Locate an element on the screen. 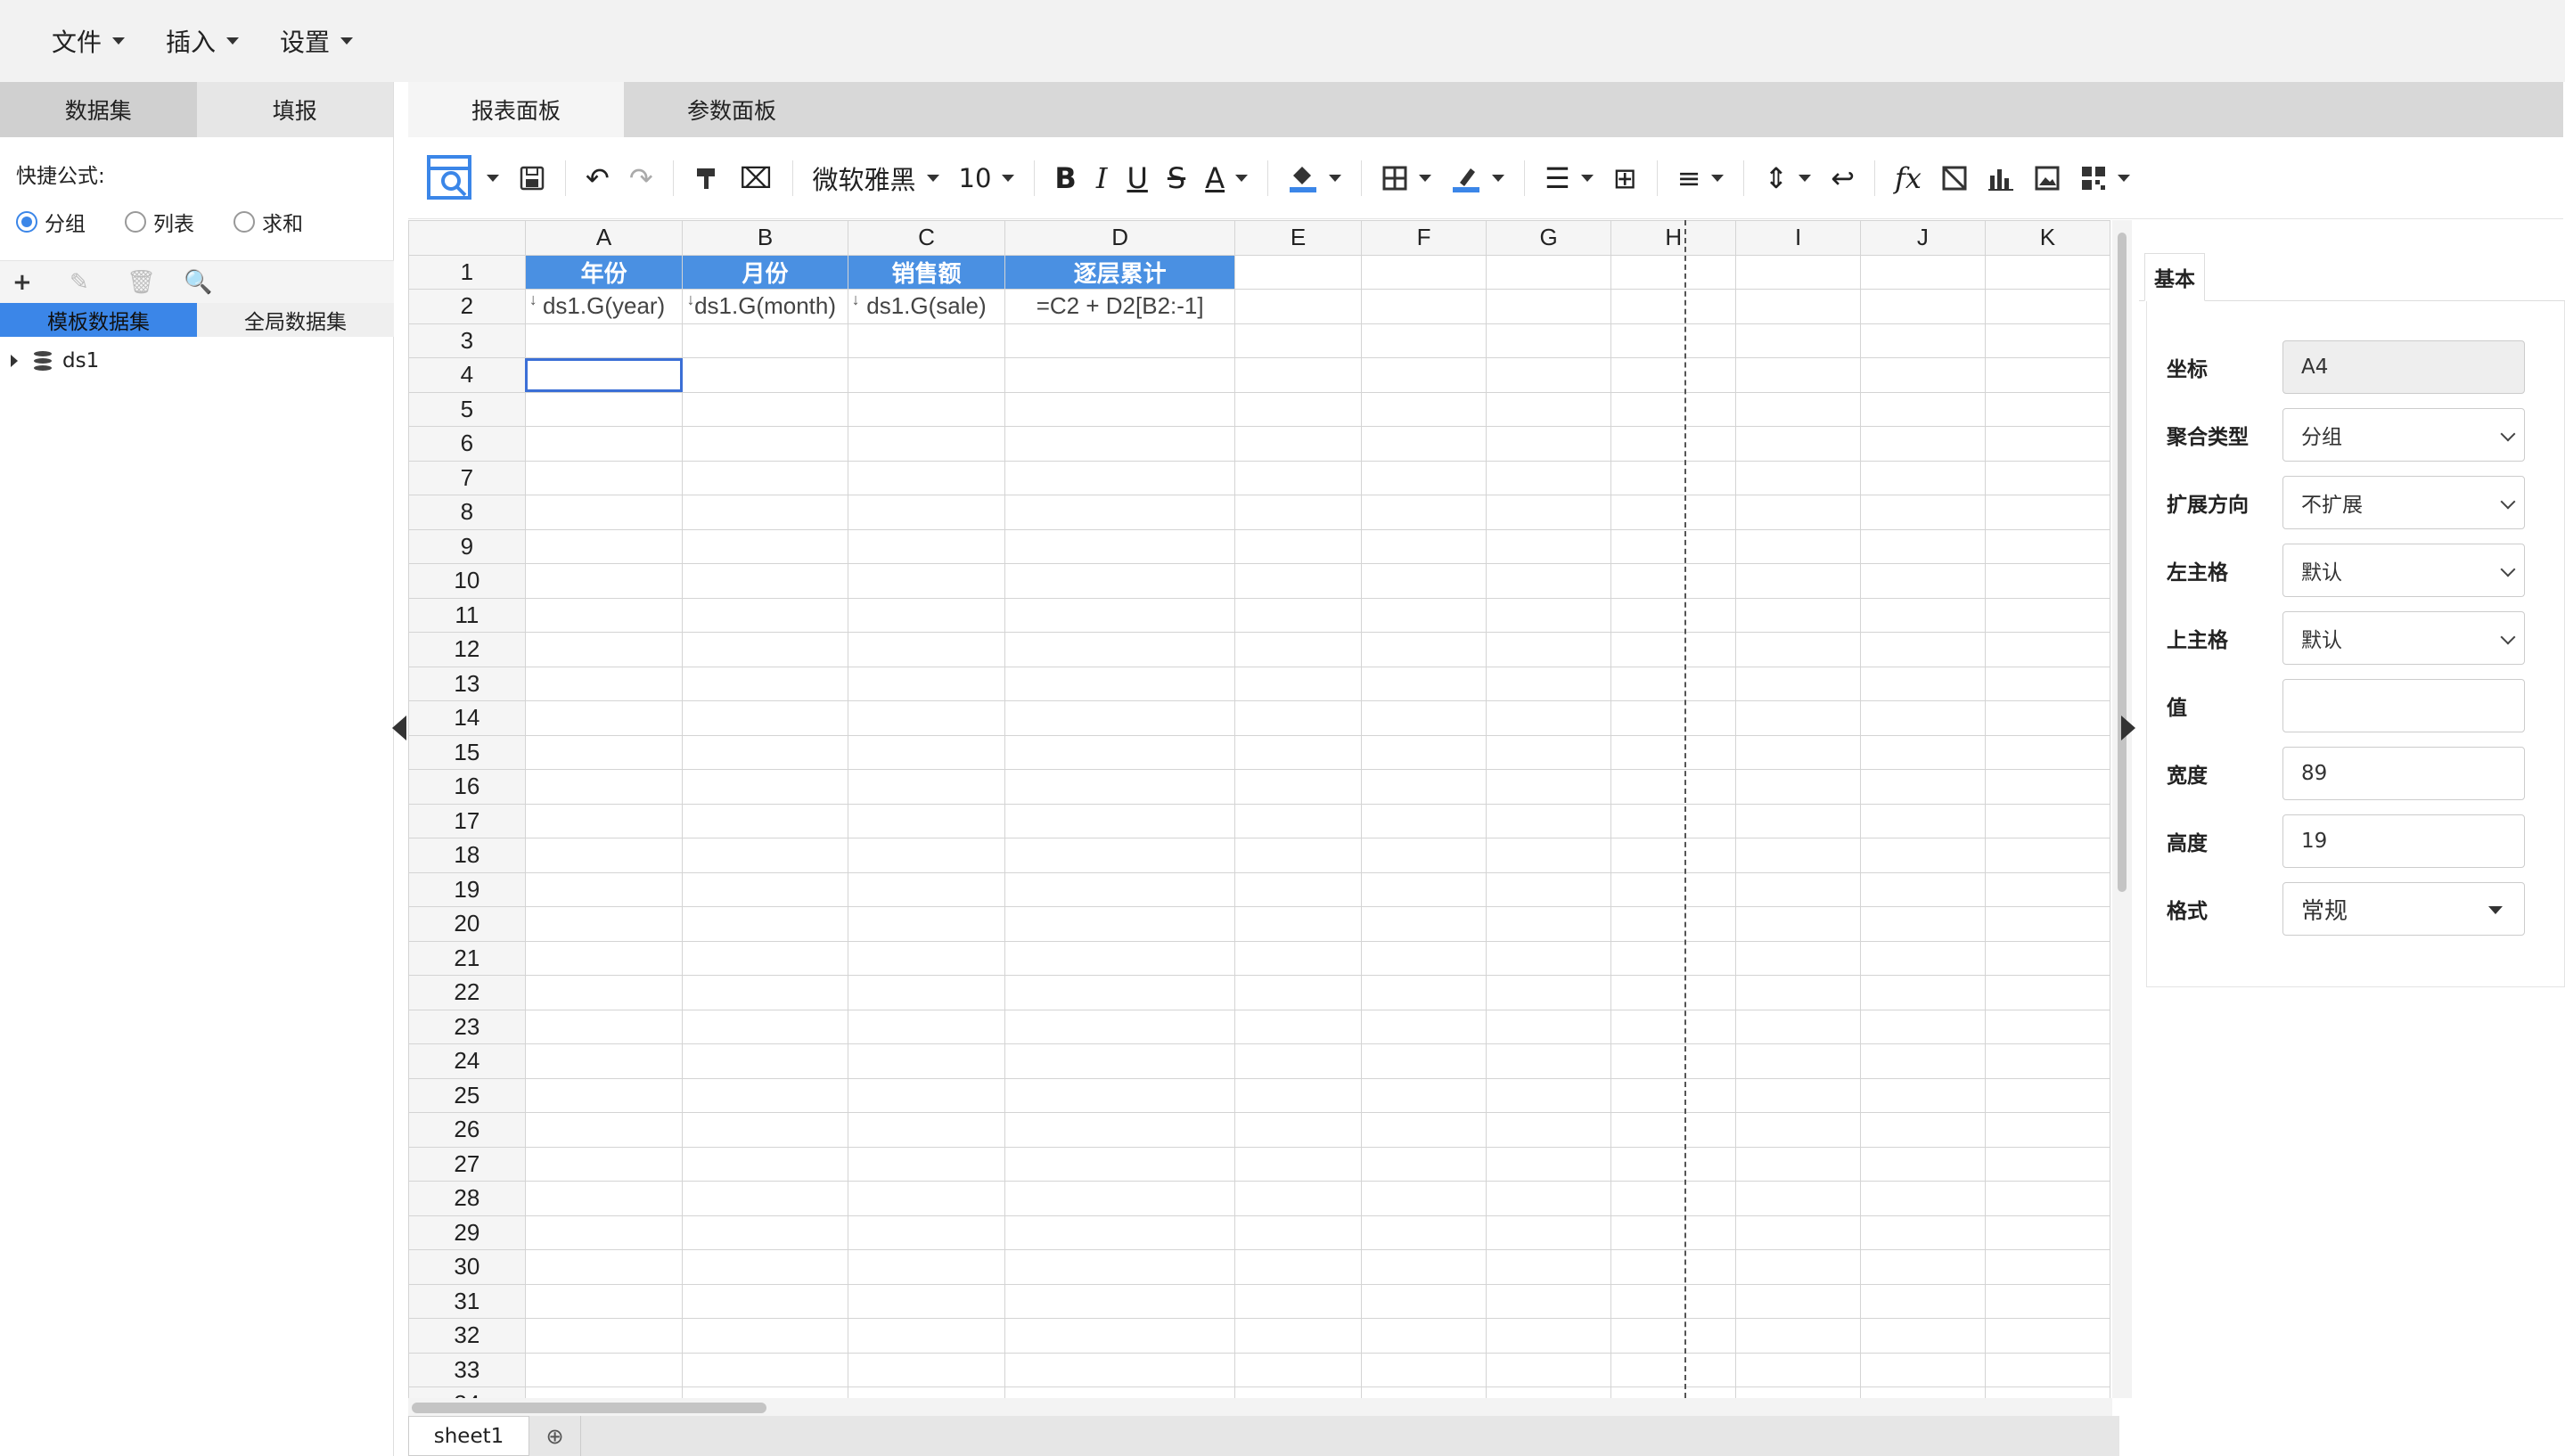  cell-g33 is located at coordinates (1549, 1369).